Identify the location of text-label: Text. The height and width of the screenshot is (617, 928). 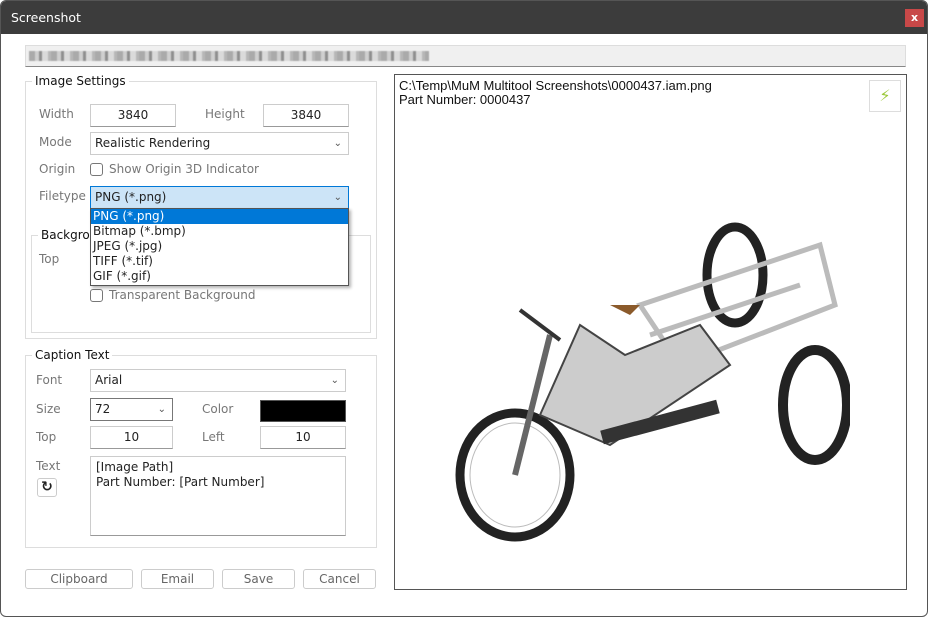
(48, 466).